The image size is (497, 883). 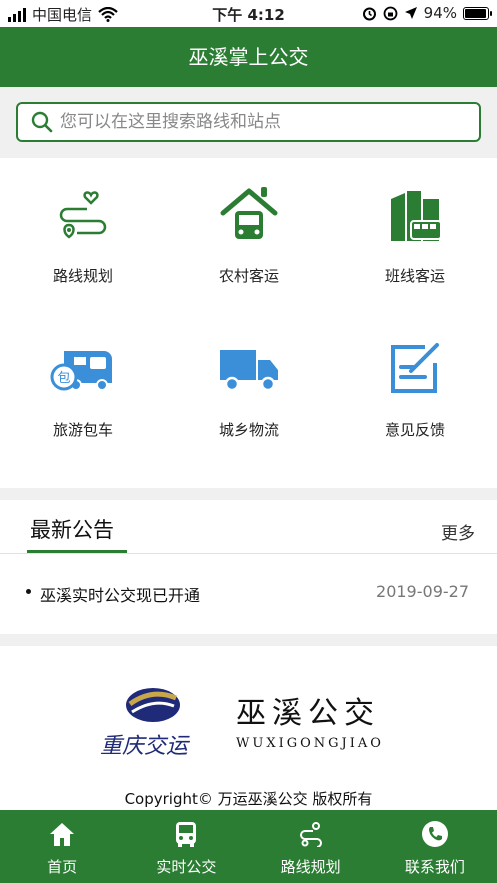 What do you see at coordinates (42, 122) in the screenshot?
I see `search-icon` at bounding box center [42, 122].